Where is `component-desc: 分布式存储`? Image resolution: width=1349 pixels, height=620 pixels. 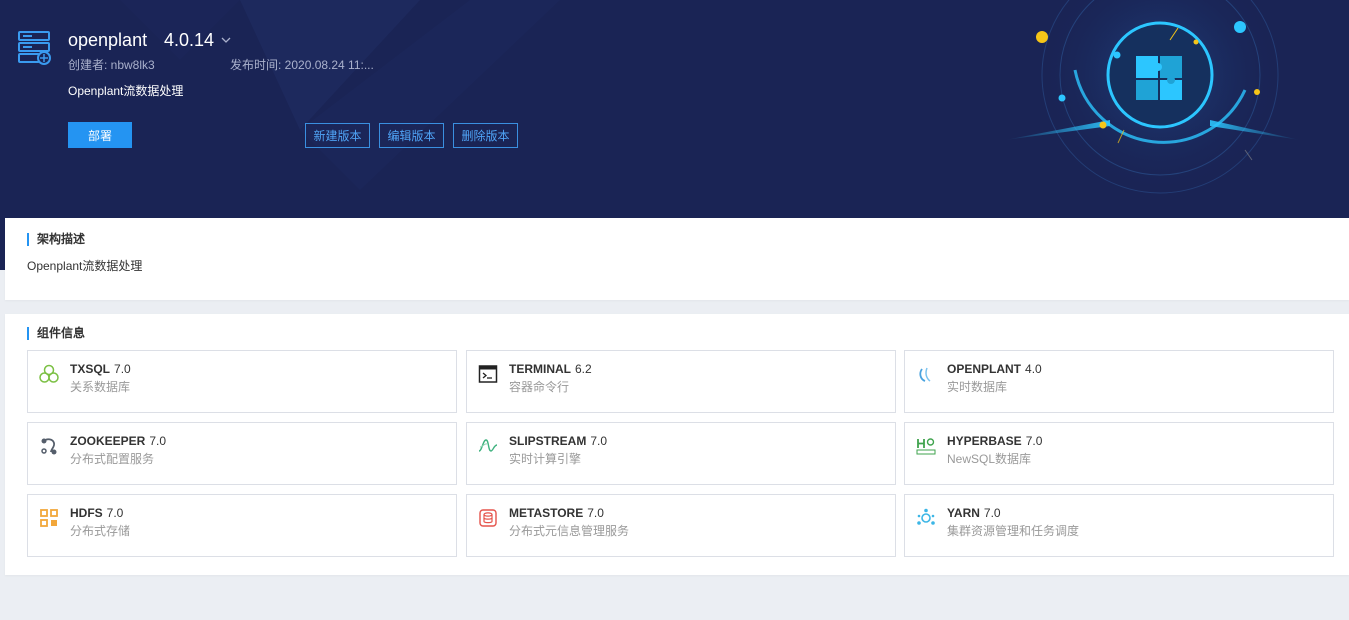
component-desc: 分布式存储 is located at coordinates (100, 531).